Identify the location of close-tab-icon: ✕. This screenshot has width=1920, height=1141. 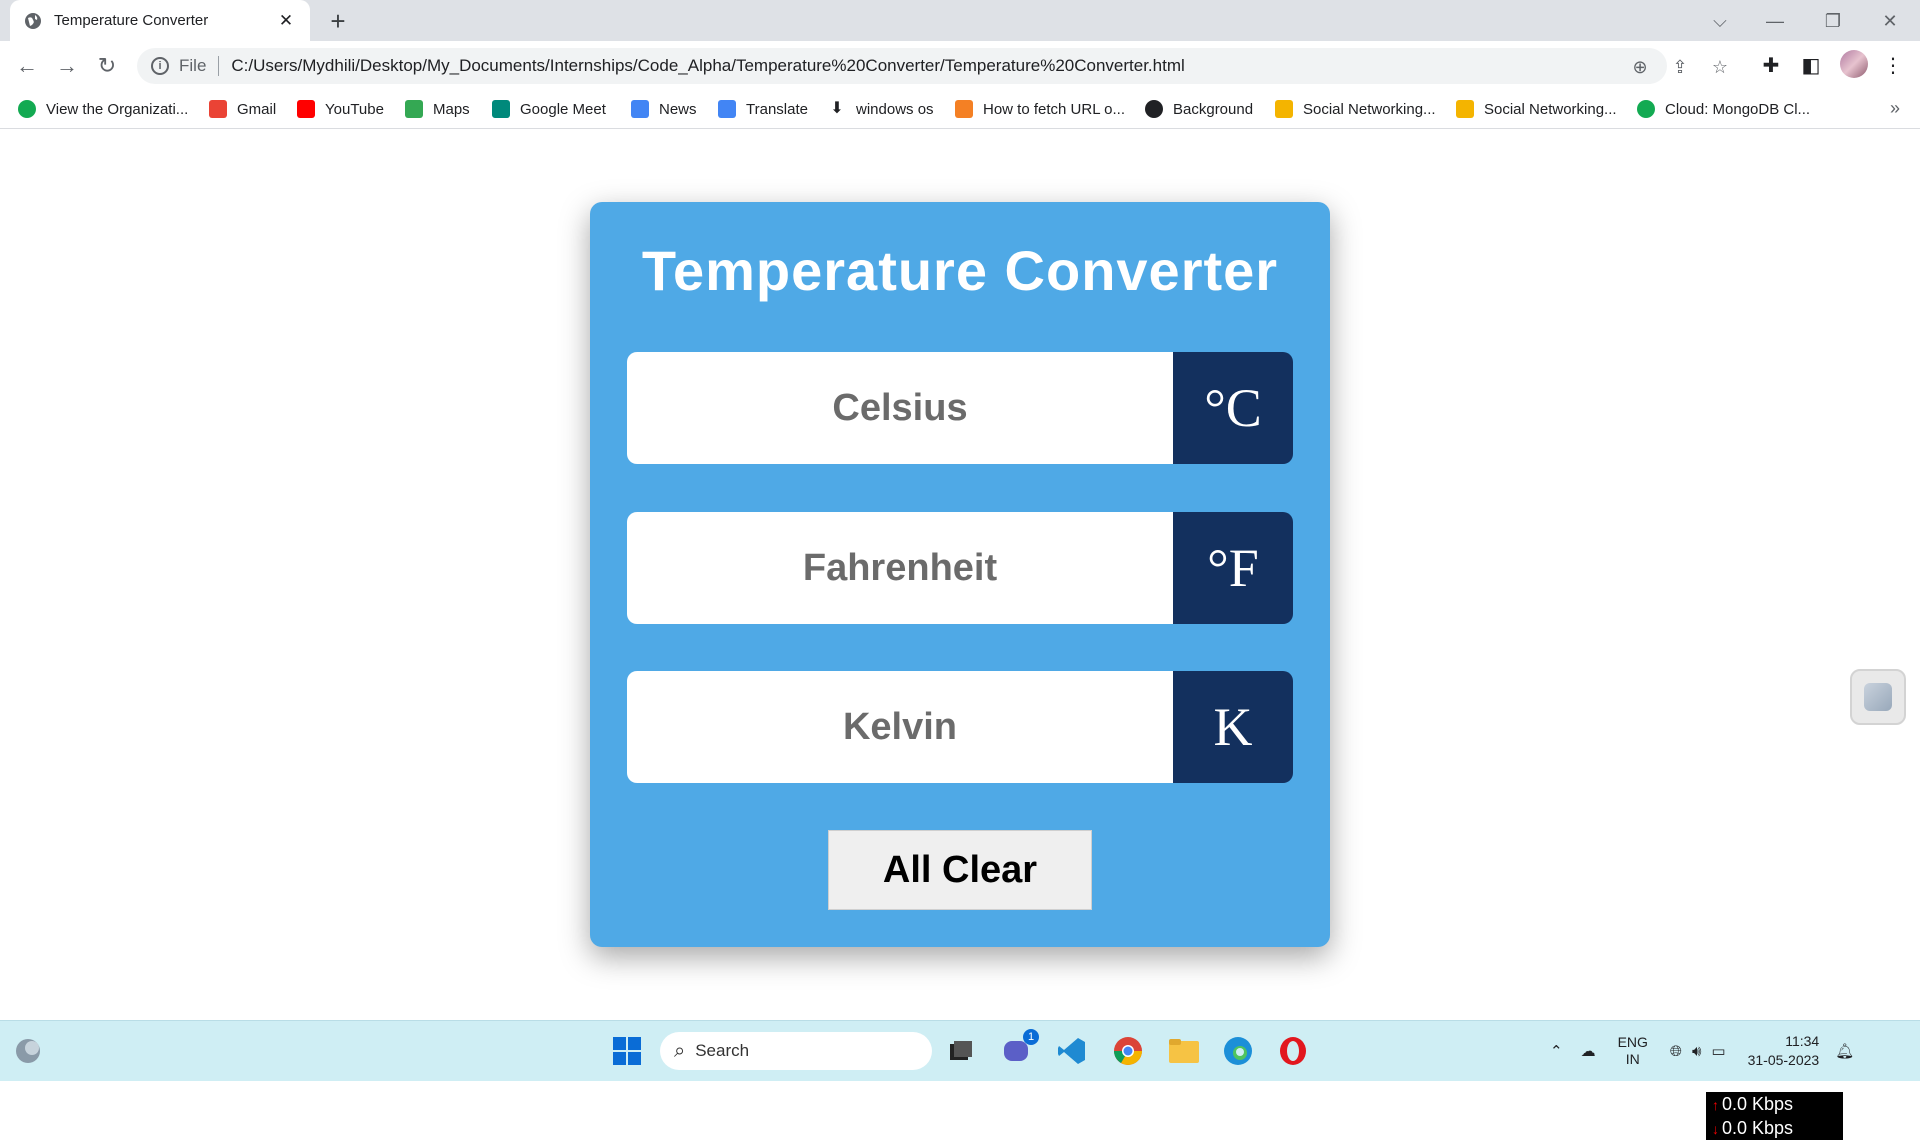
(286, 21).